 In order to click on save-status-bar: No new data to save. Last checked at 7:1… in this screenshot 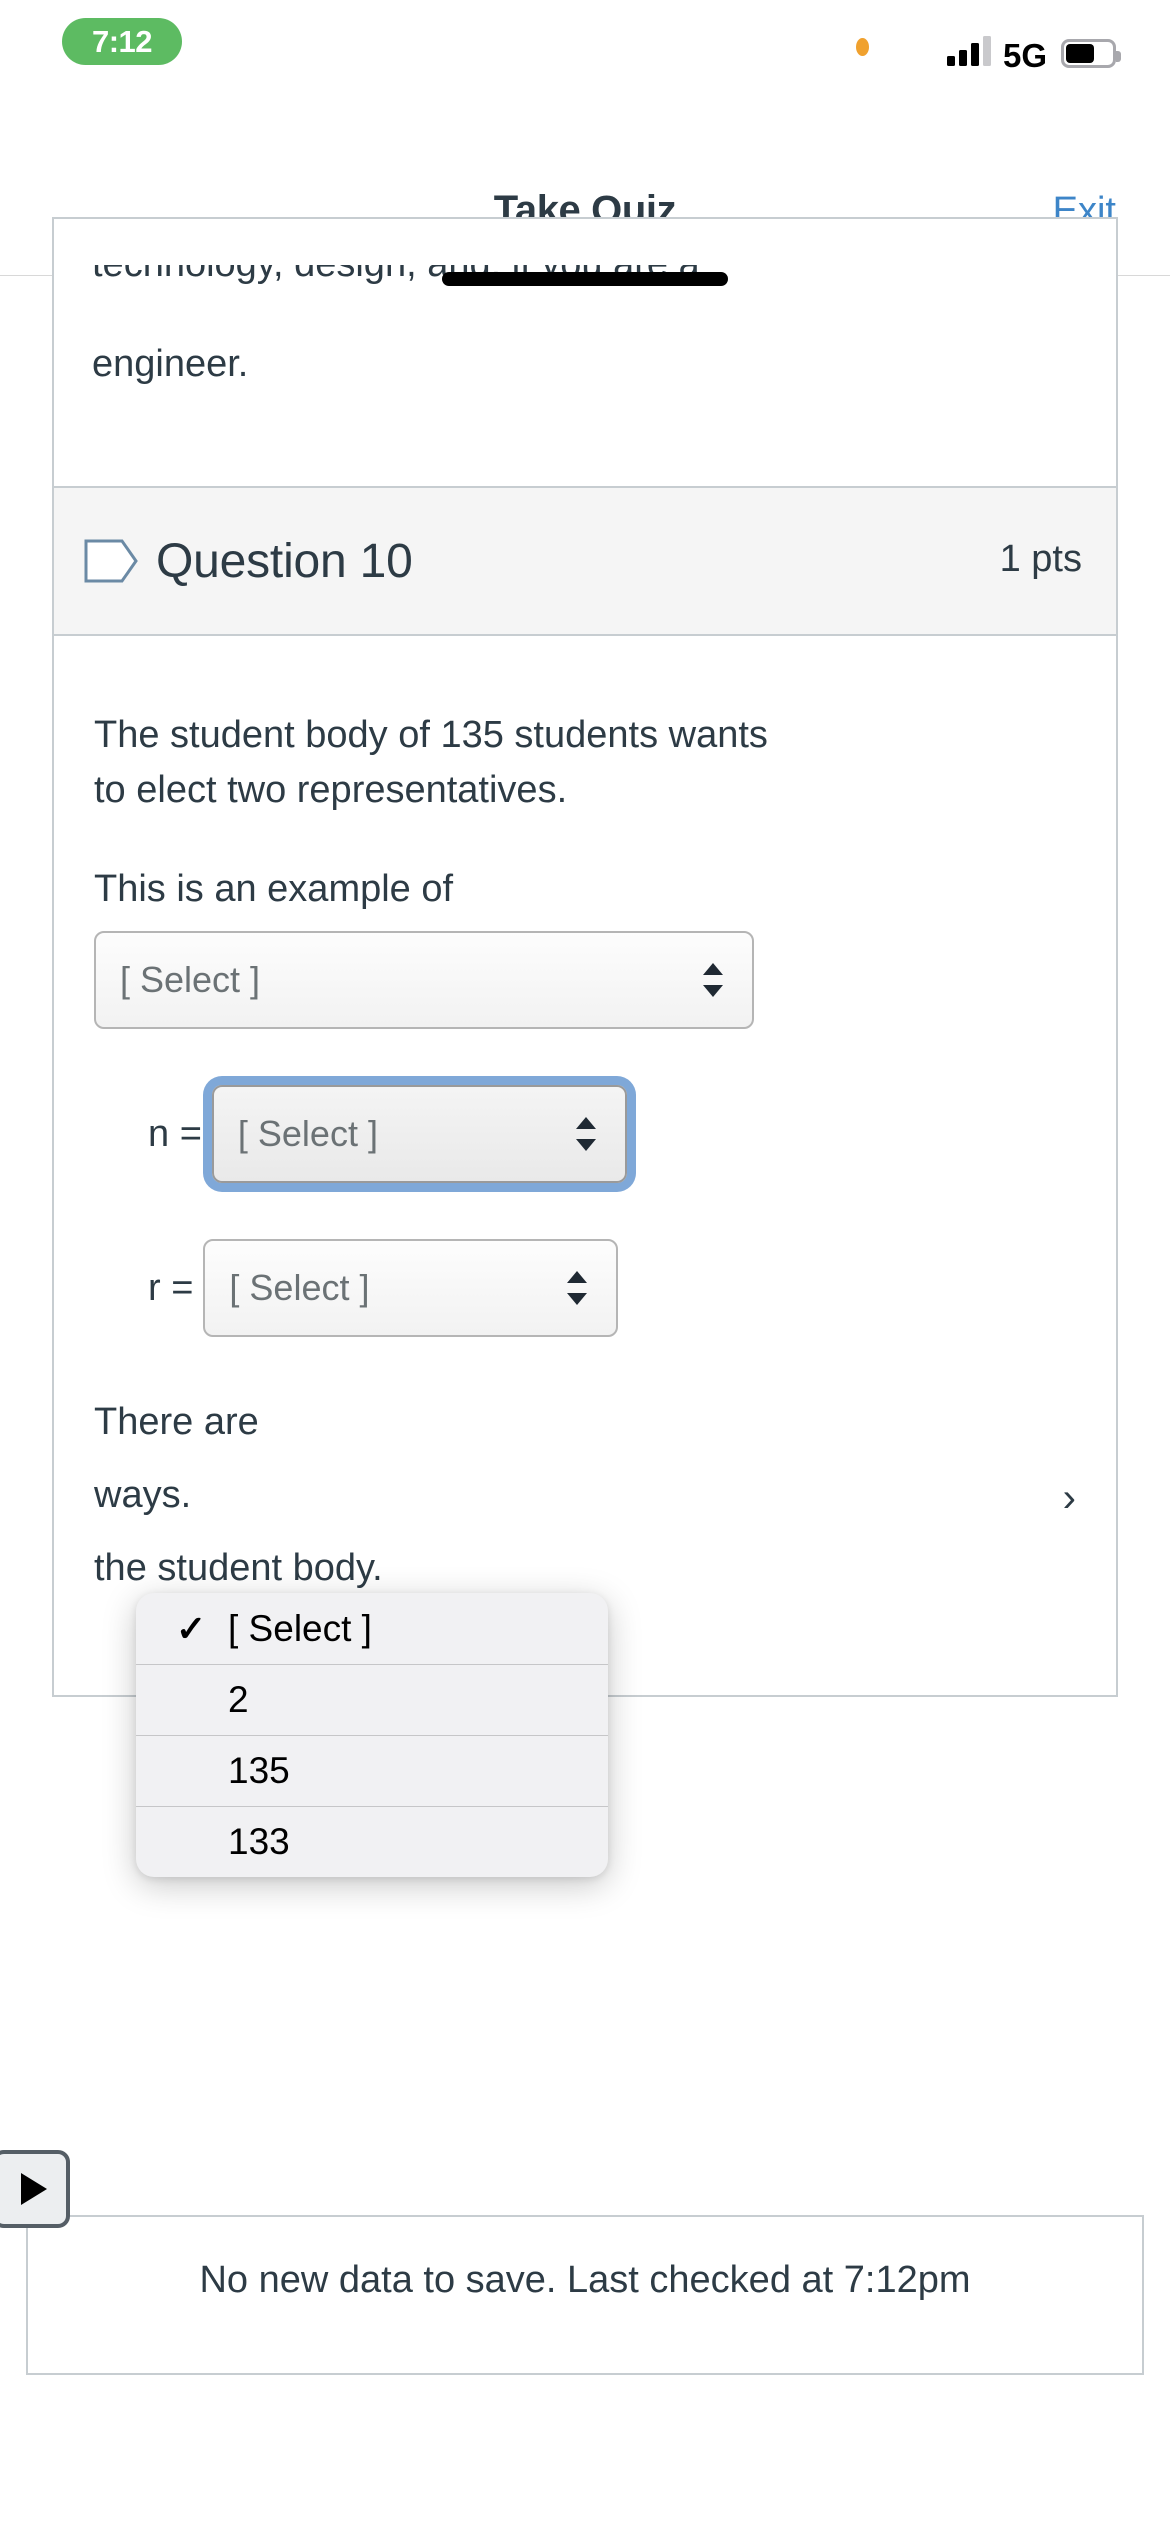, I will do `click(585, 2295)`.